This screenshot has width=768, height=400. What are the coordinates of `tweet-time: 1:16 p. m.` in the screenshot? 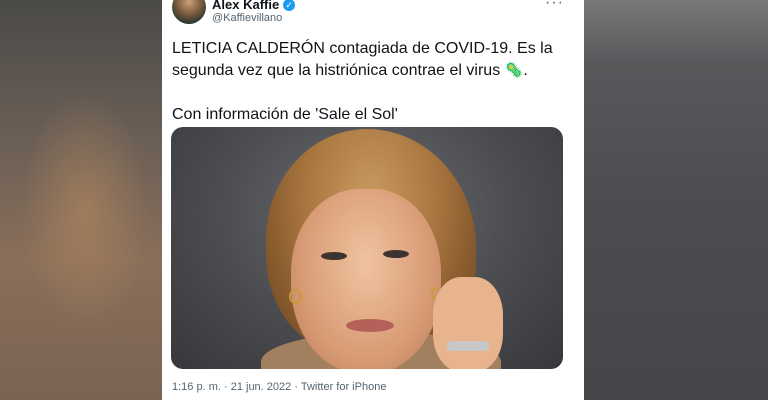 It's located at (196, 387).